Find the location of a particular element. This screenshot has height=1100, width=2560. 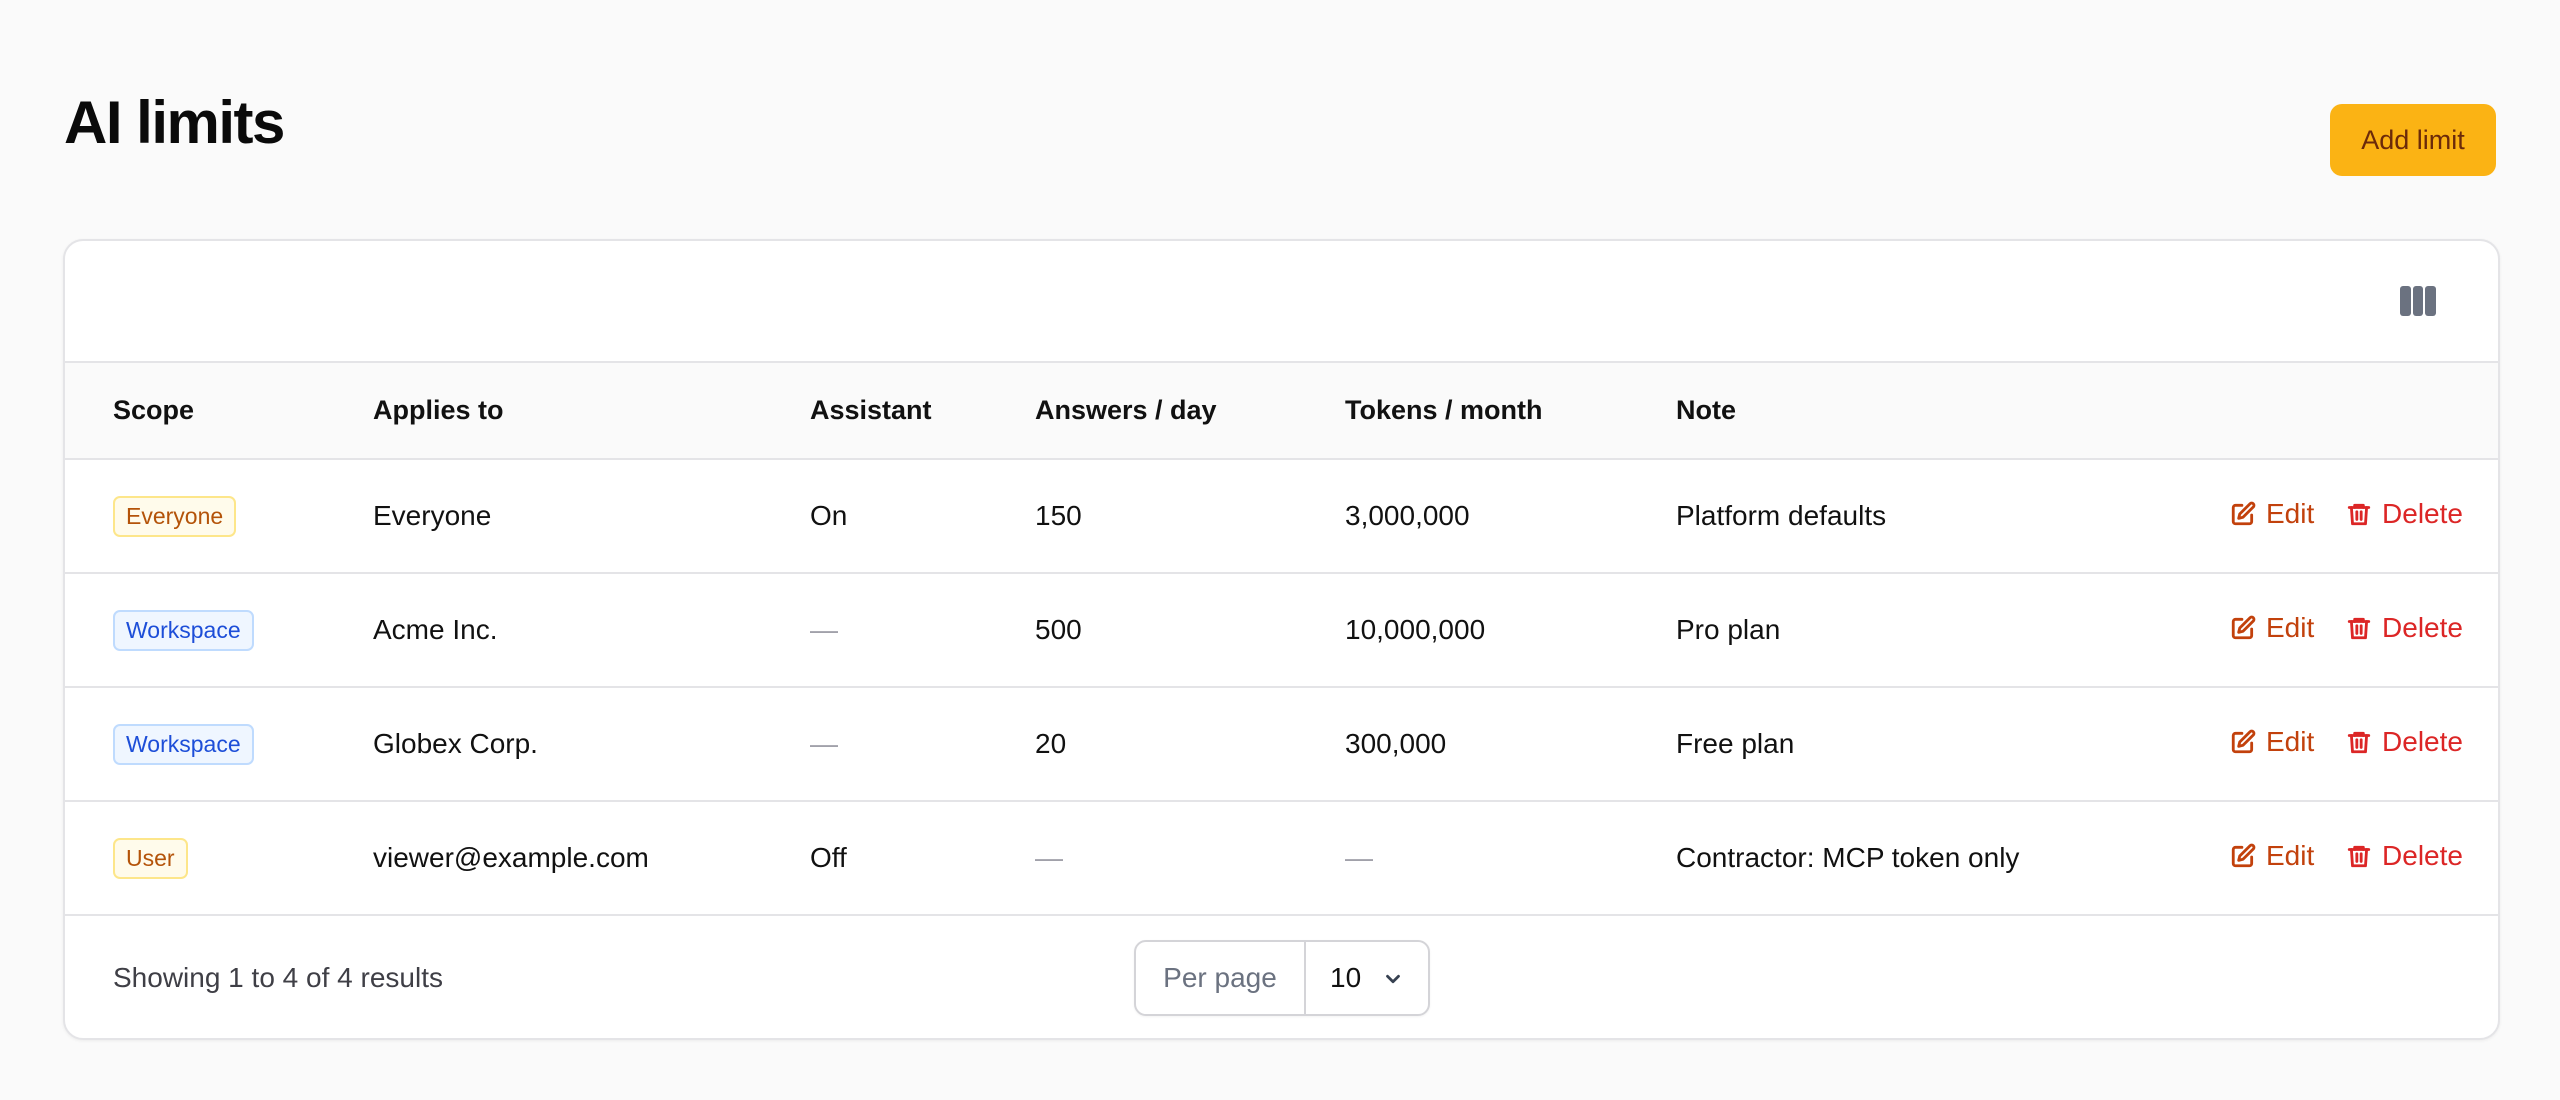

scope-badge: User is located at coordinates (150, 858).